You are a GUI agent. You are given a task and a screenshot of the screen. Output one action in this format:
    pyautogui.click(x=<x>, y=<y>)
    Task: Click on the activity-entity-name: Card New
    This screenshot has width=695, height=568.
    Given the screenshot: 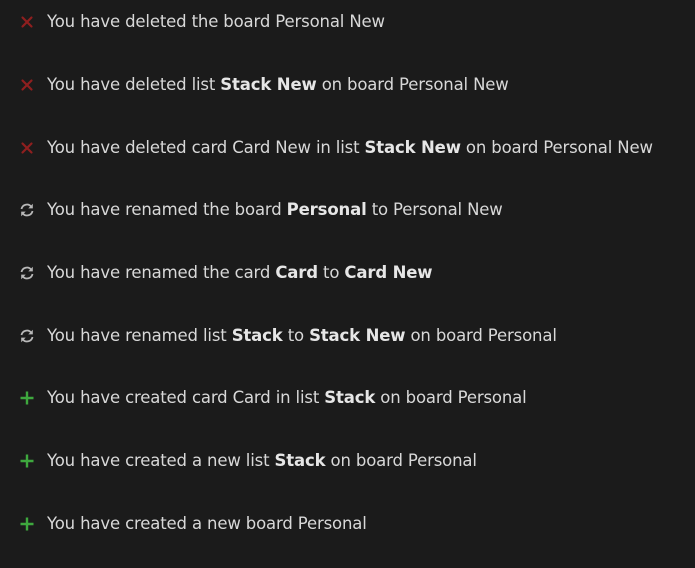 What is the action you would take?
    pyautogui.click(x=388, y=272)
    